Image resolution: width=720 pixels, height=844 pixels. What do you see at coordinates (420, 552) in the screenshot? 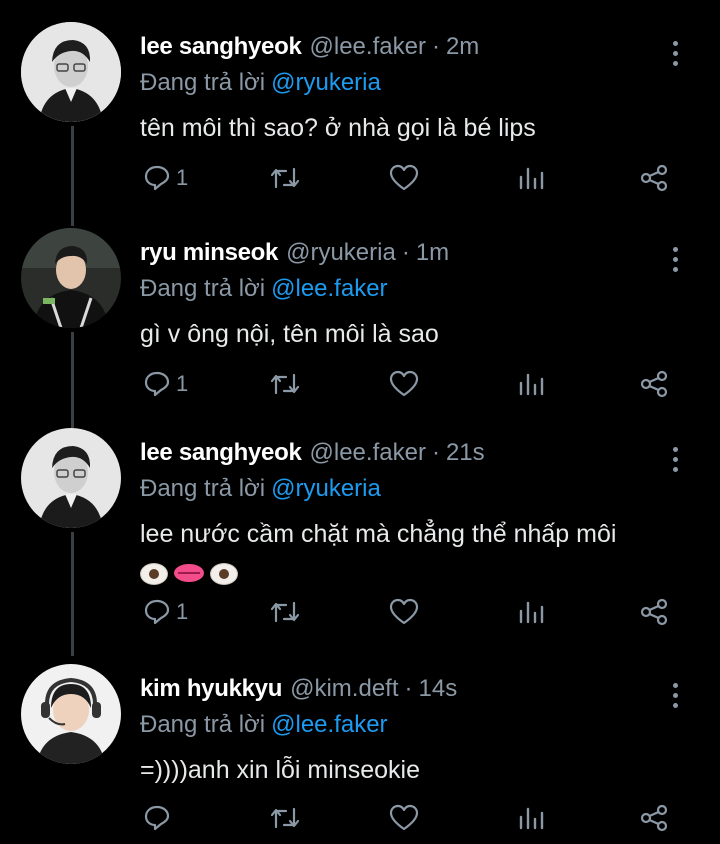
I see `tweet-text: lee nước cầm chặt mà chẳng thể nhấp môi` at bounding box center [420, 552].